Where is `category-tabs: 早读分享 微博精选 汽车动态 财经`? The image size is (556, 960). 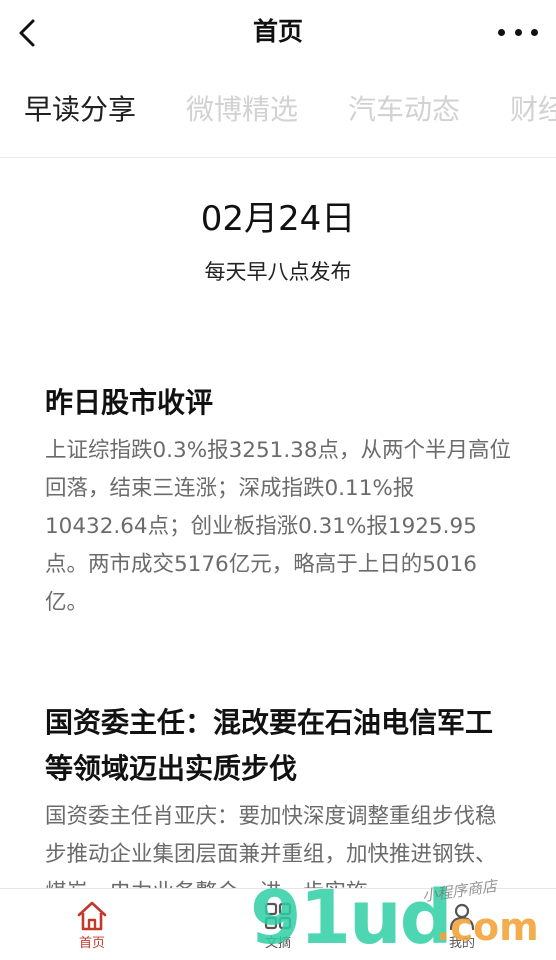
category-tabs: 早读分享 微博精选 汽车动态 财经 is located at coordinates (278, 113).